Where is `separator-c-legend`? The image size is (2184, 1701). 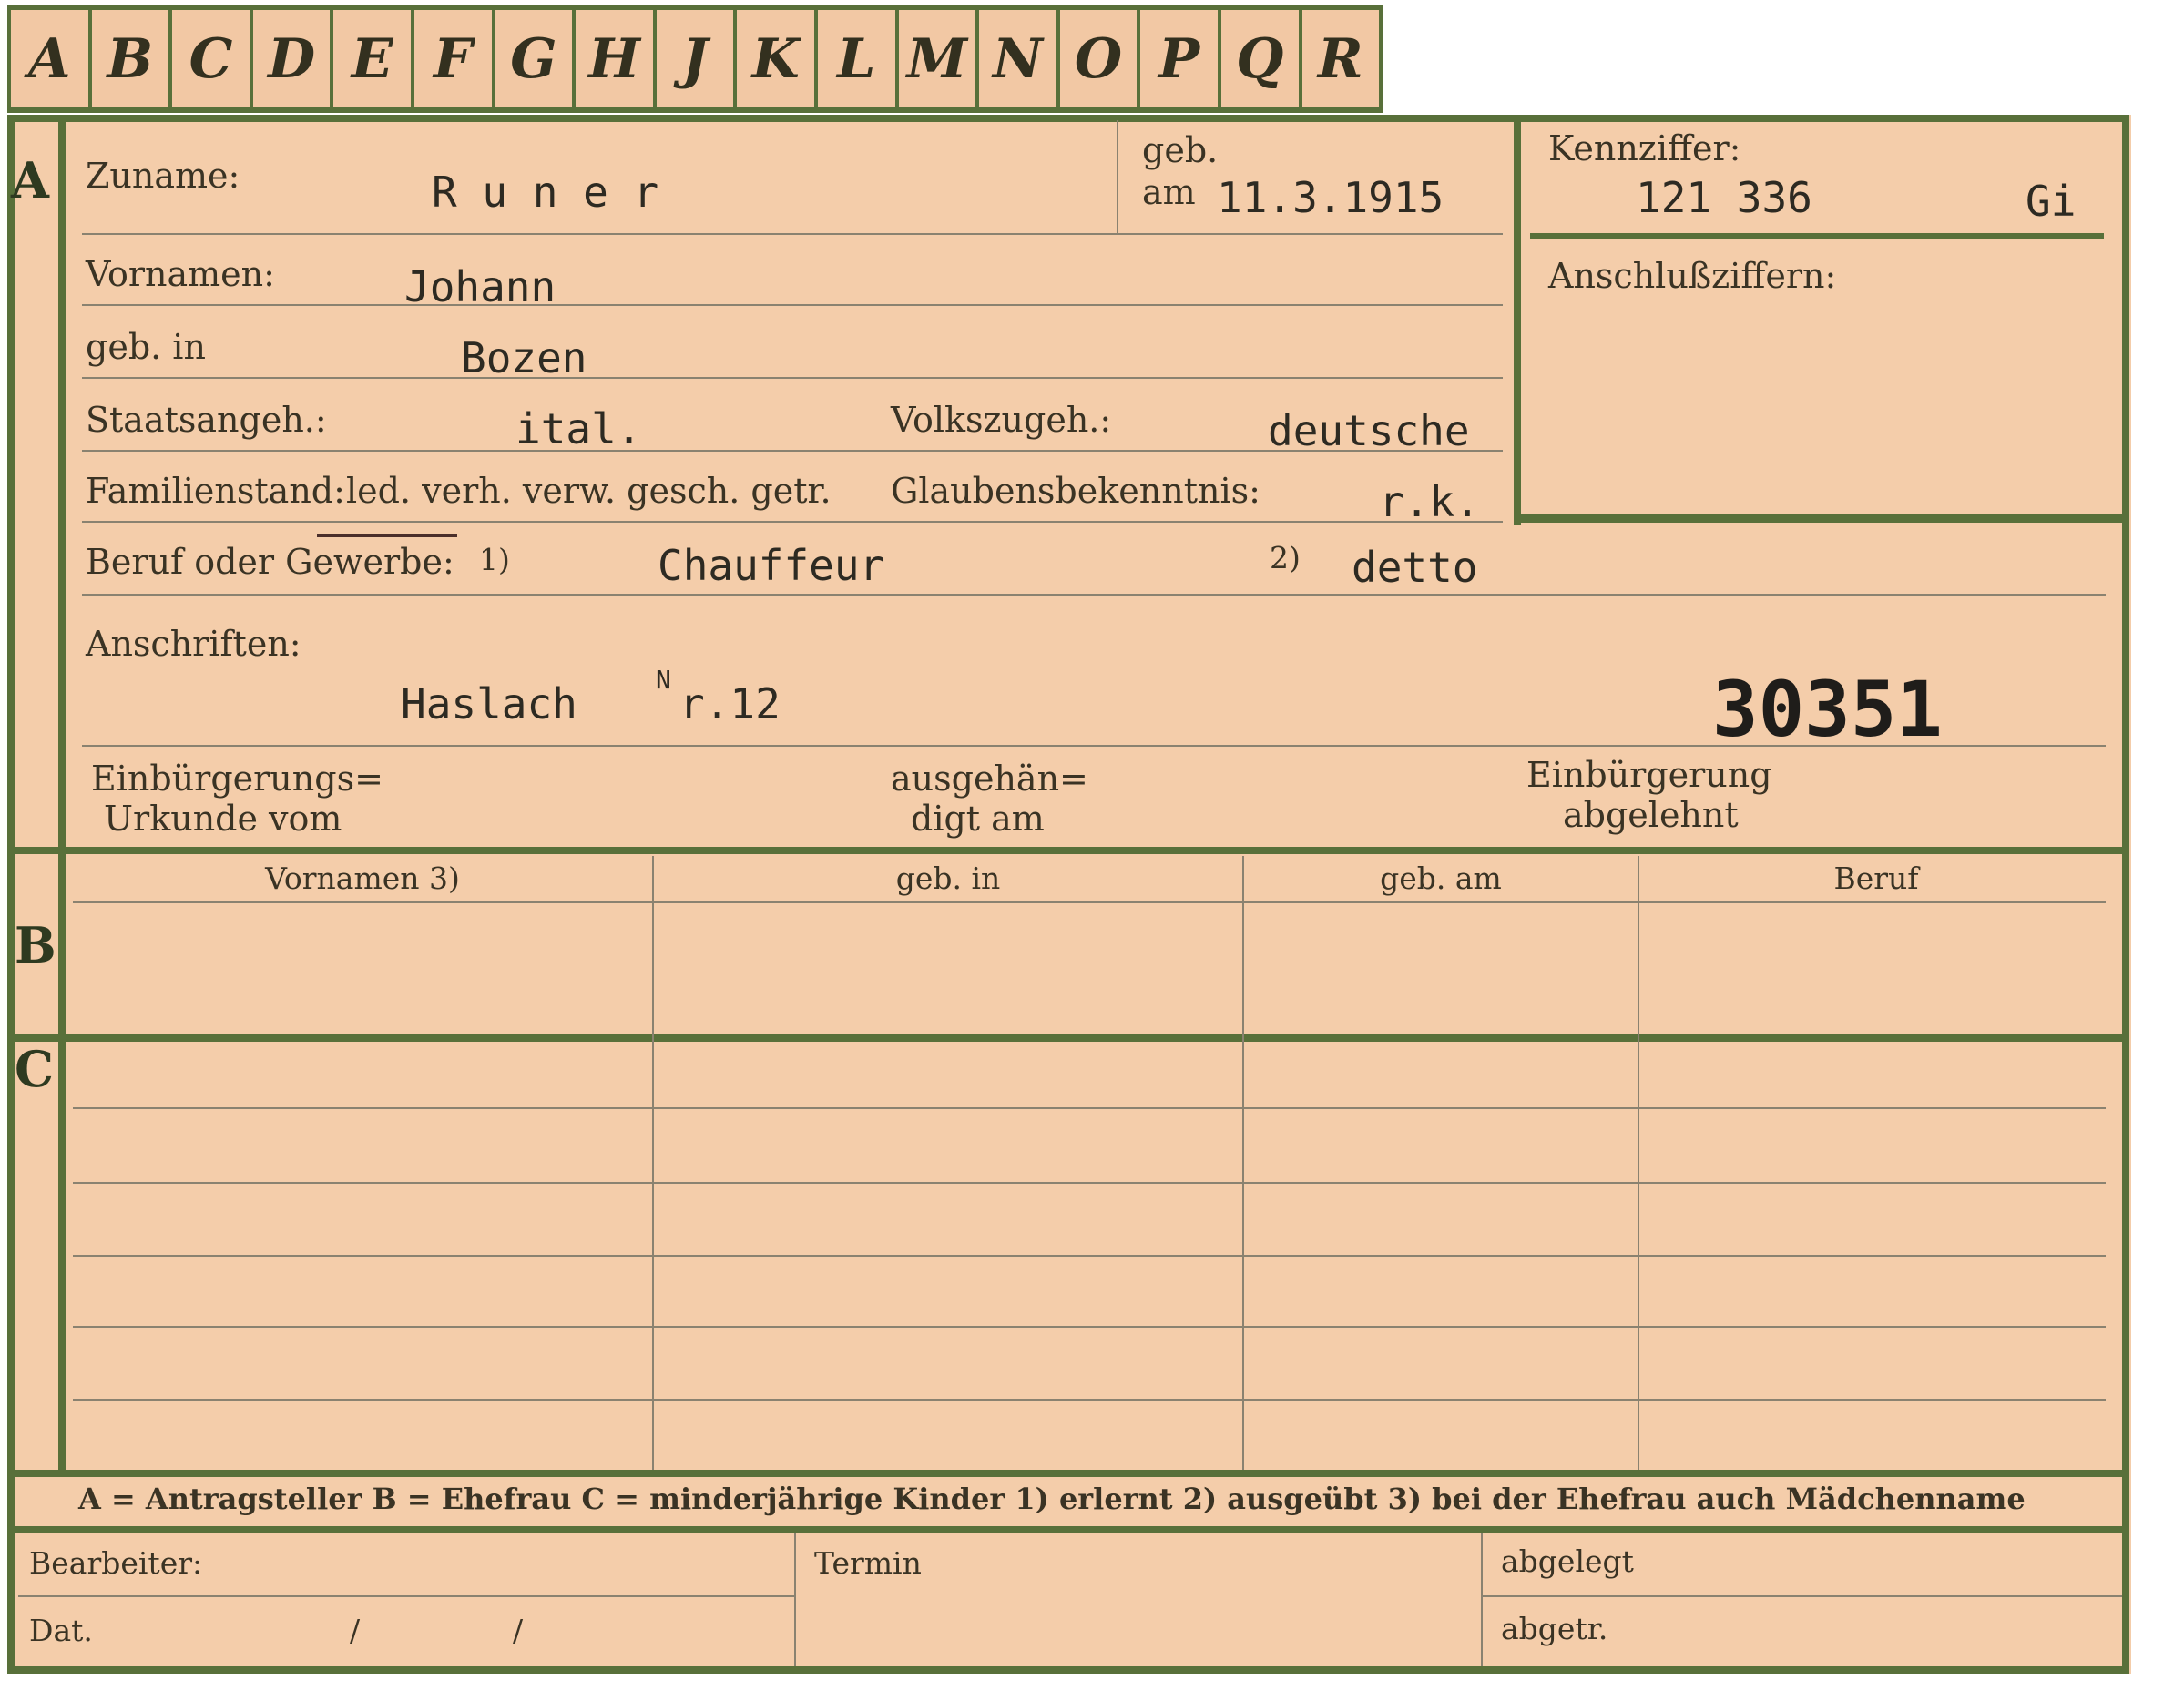 separator-c-legend is located at coordinates (1068, 1473).